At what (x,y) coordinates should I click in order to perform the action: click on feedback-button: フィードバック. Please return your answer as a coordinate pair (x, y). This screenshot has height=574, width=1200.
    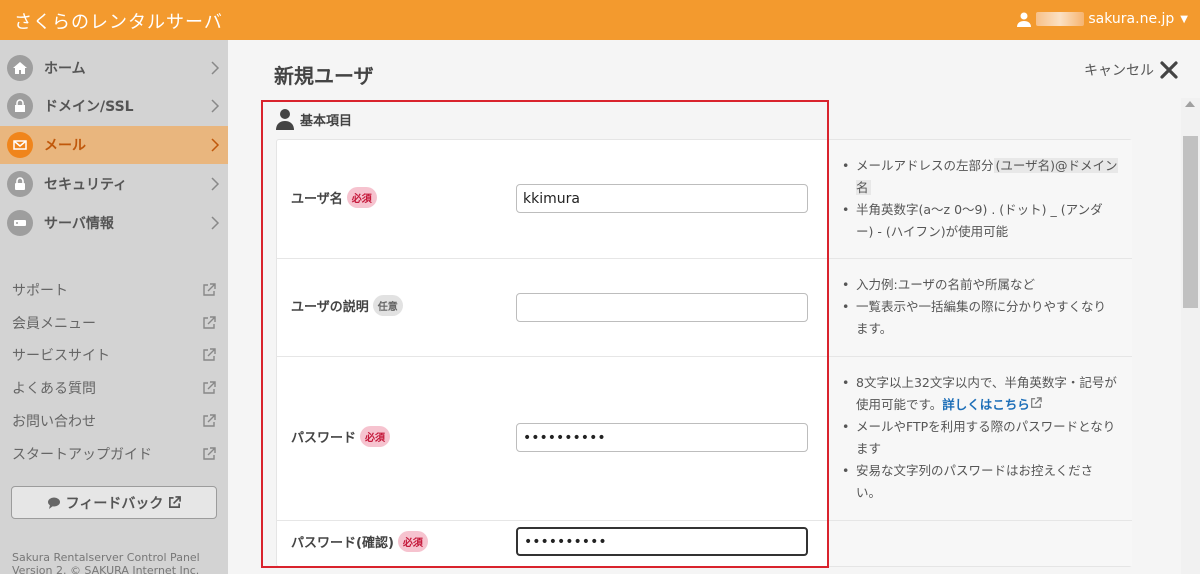
    Looking at the image, I should click on (114, 502).